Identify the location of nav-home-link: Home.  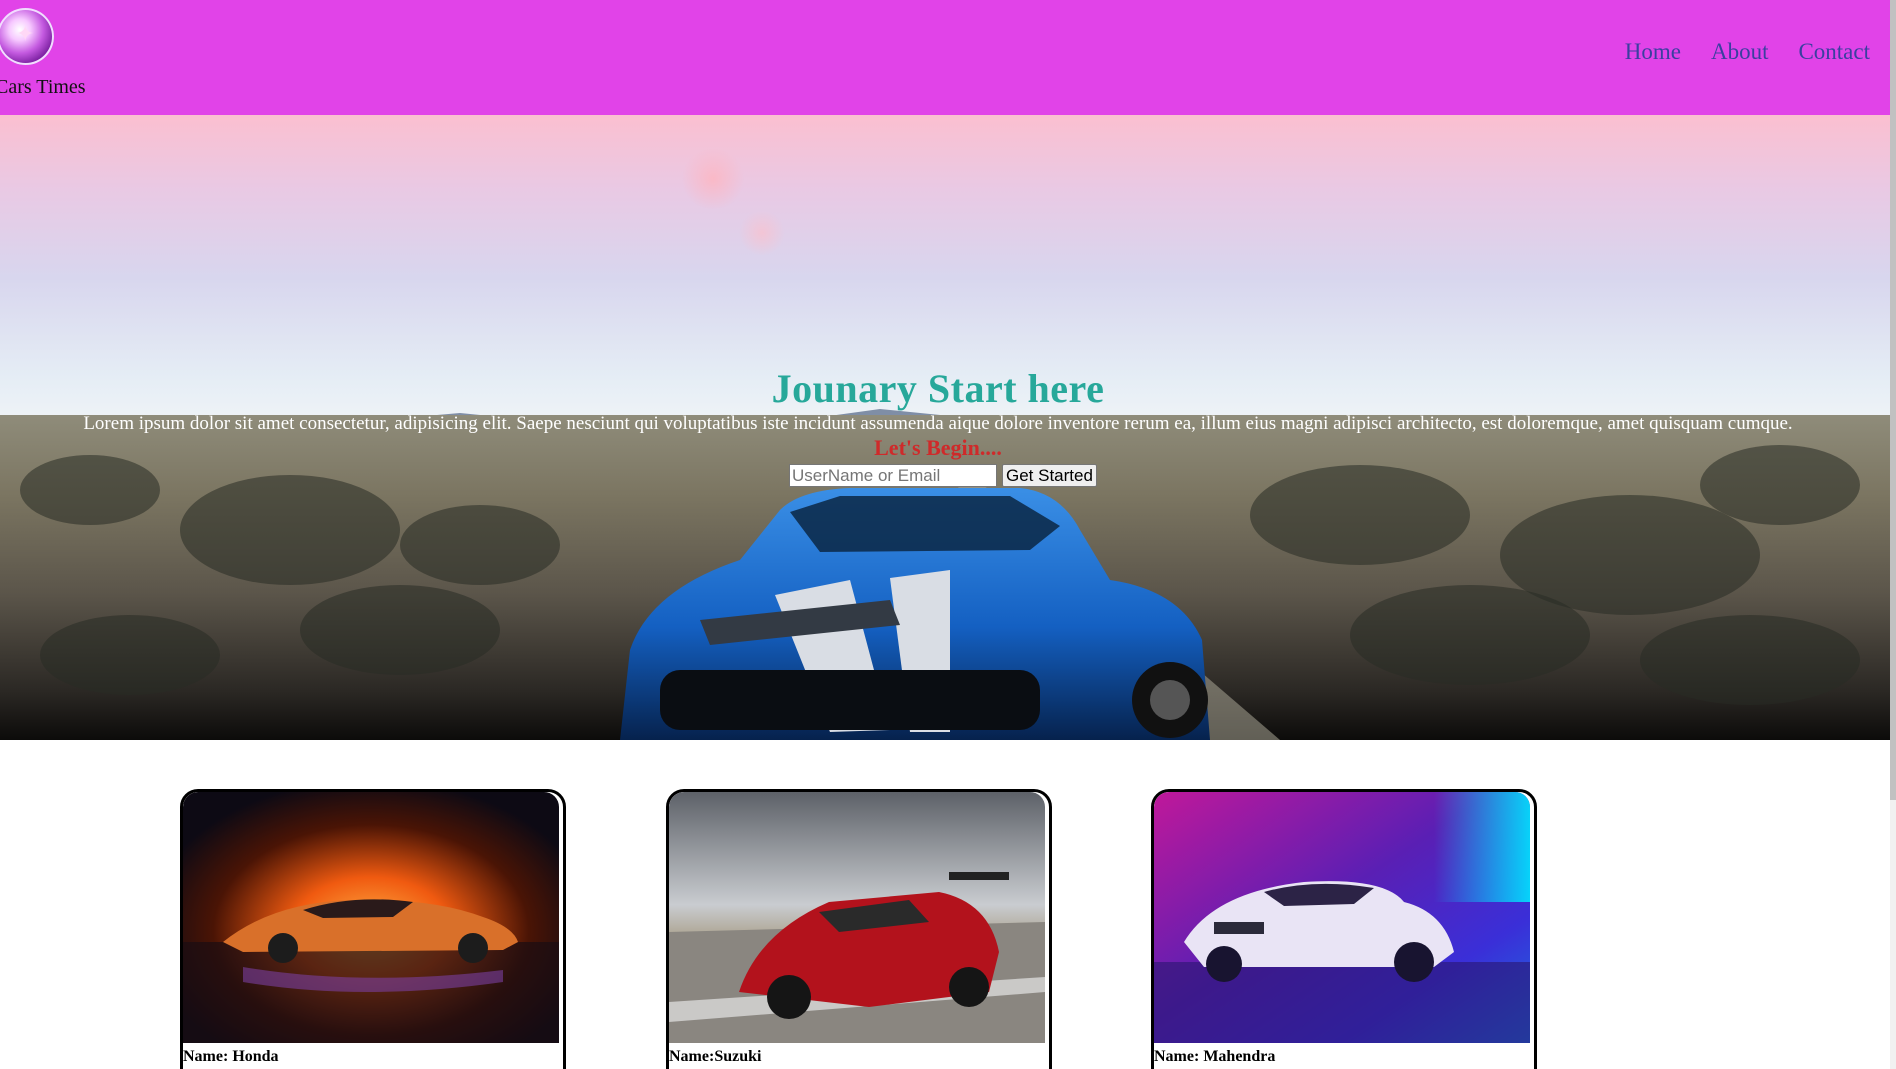
(1653, 52).